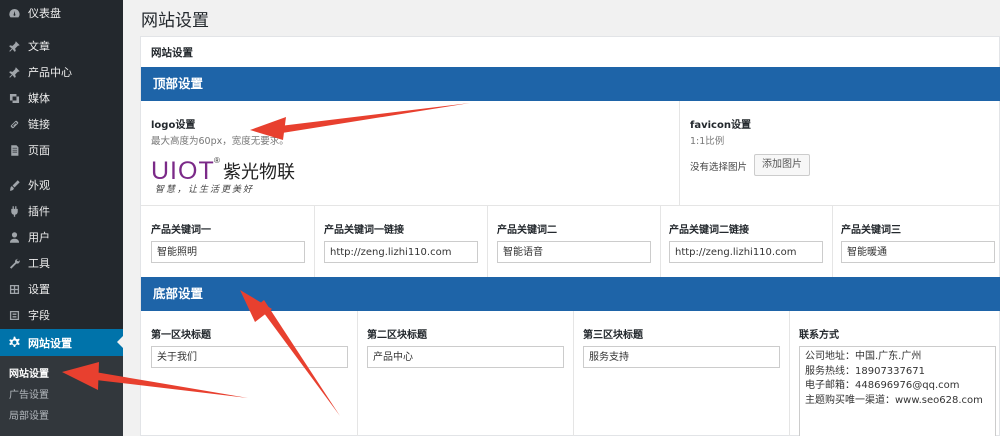 The image size is (1000, 436). Describe the element at coordinates (61, 46) in the screenshot. I see `sidebar-item-posts: 文章` at that location.